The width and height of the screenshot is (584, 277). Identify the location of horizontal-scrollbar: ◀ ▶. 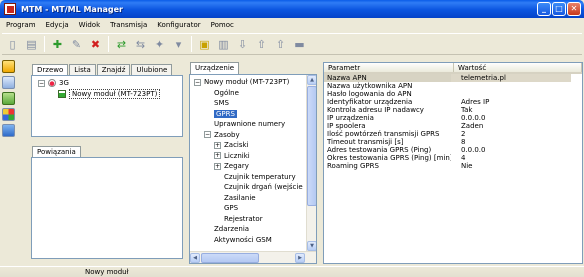
(253, 257).